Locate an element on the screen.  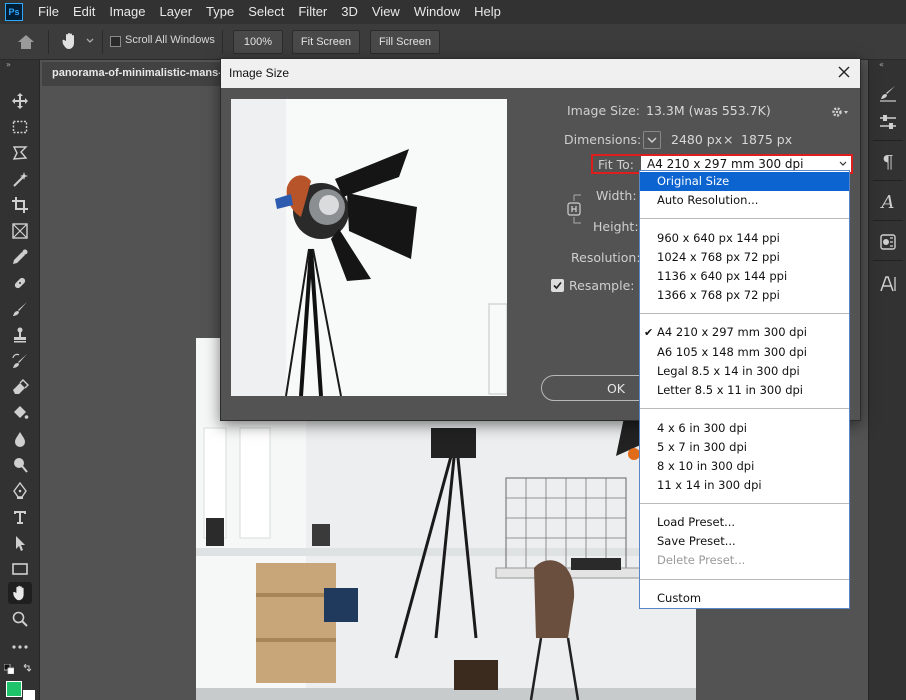
height-label: Height: is located at coordinates (616, 226).